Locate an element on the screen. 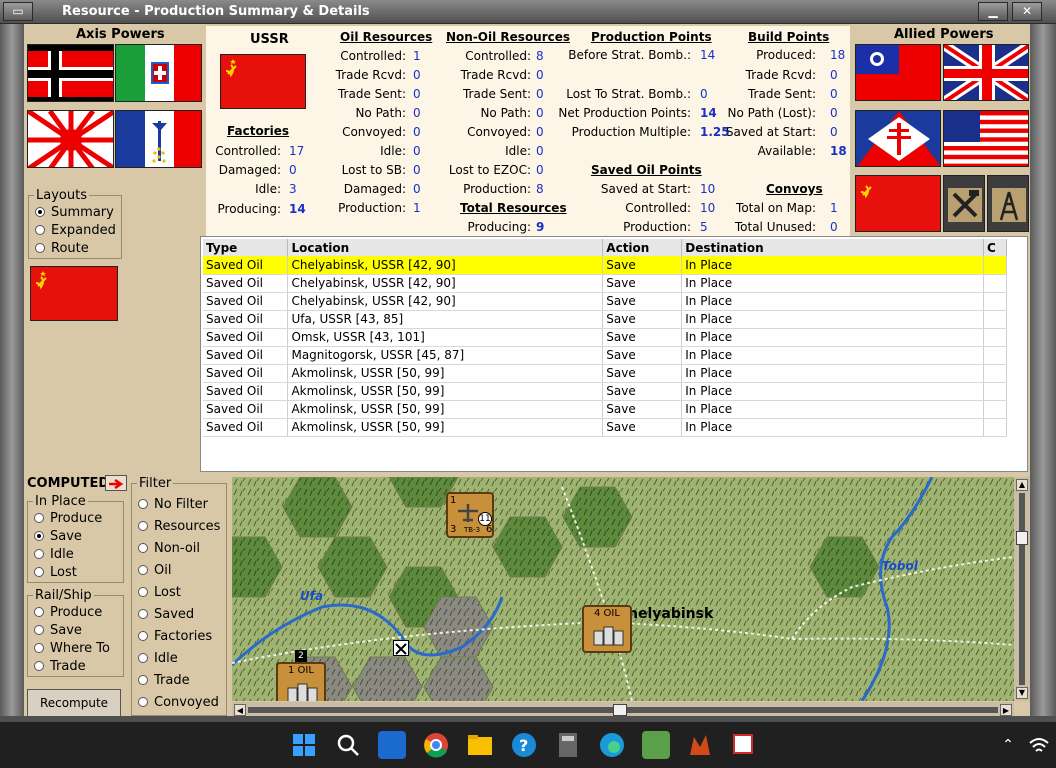 This screenshot has width=1056, height=768. oil-controlled: 1 is located at coordinates (417, 56).